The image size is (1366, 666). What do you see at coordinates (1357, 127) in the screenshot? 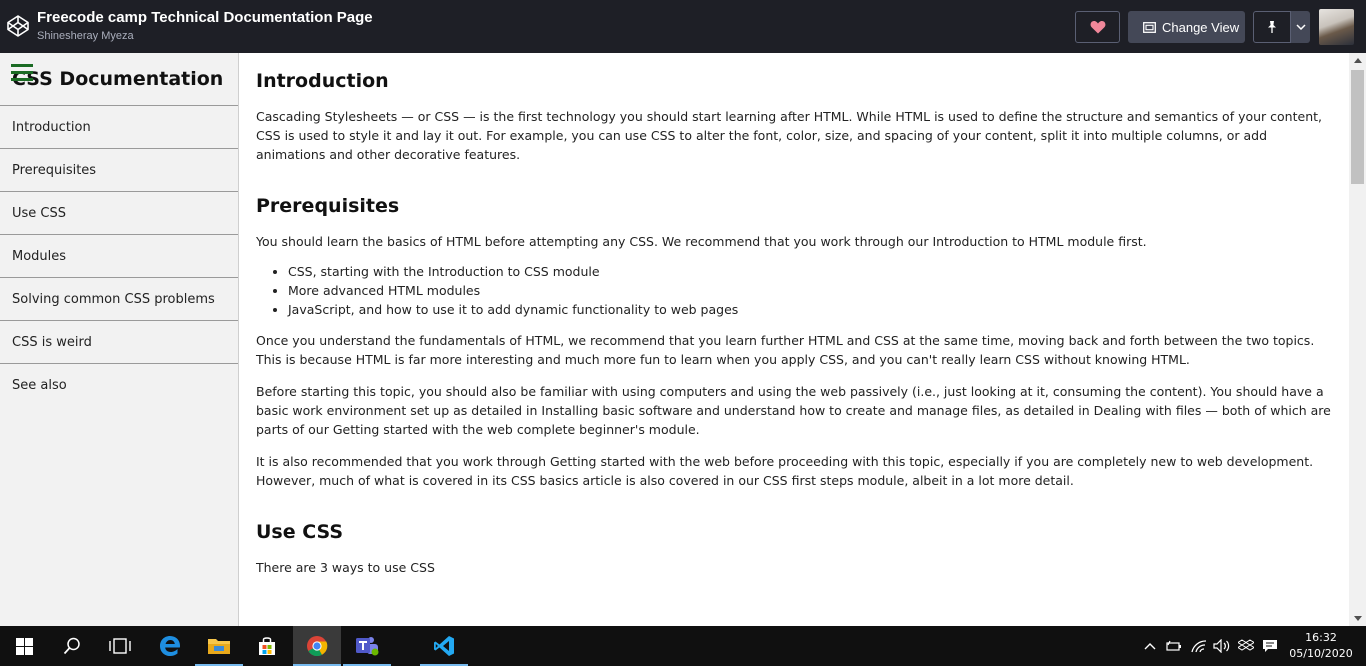
I see `scrollbar-thumb` at bounding box center [1357, 127].